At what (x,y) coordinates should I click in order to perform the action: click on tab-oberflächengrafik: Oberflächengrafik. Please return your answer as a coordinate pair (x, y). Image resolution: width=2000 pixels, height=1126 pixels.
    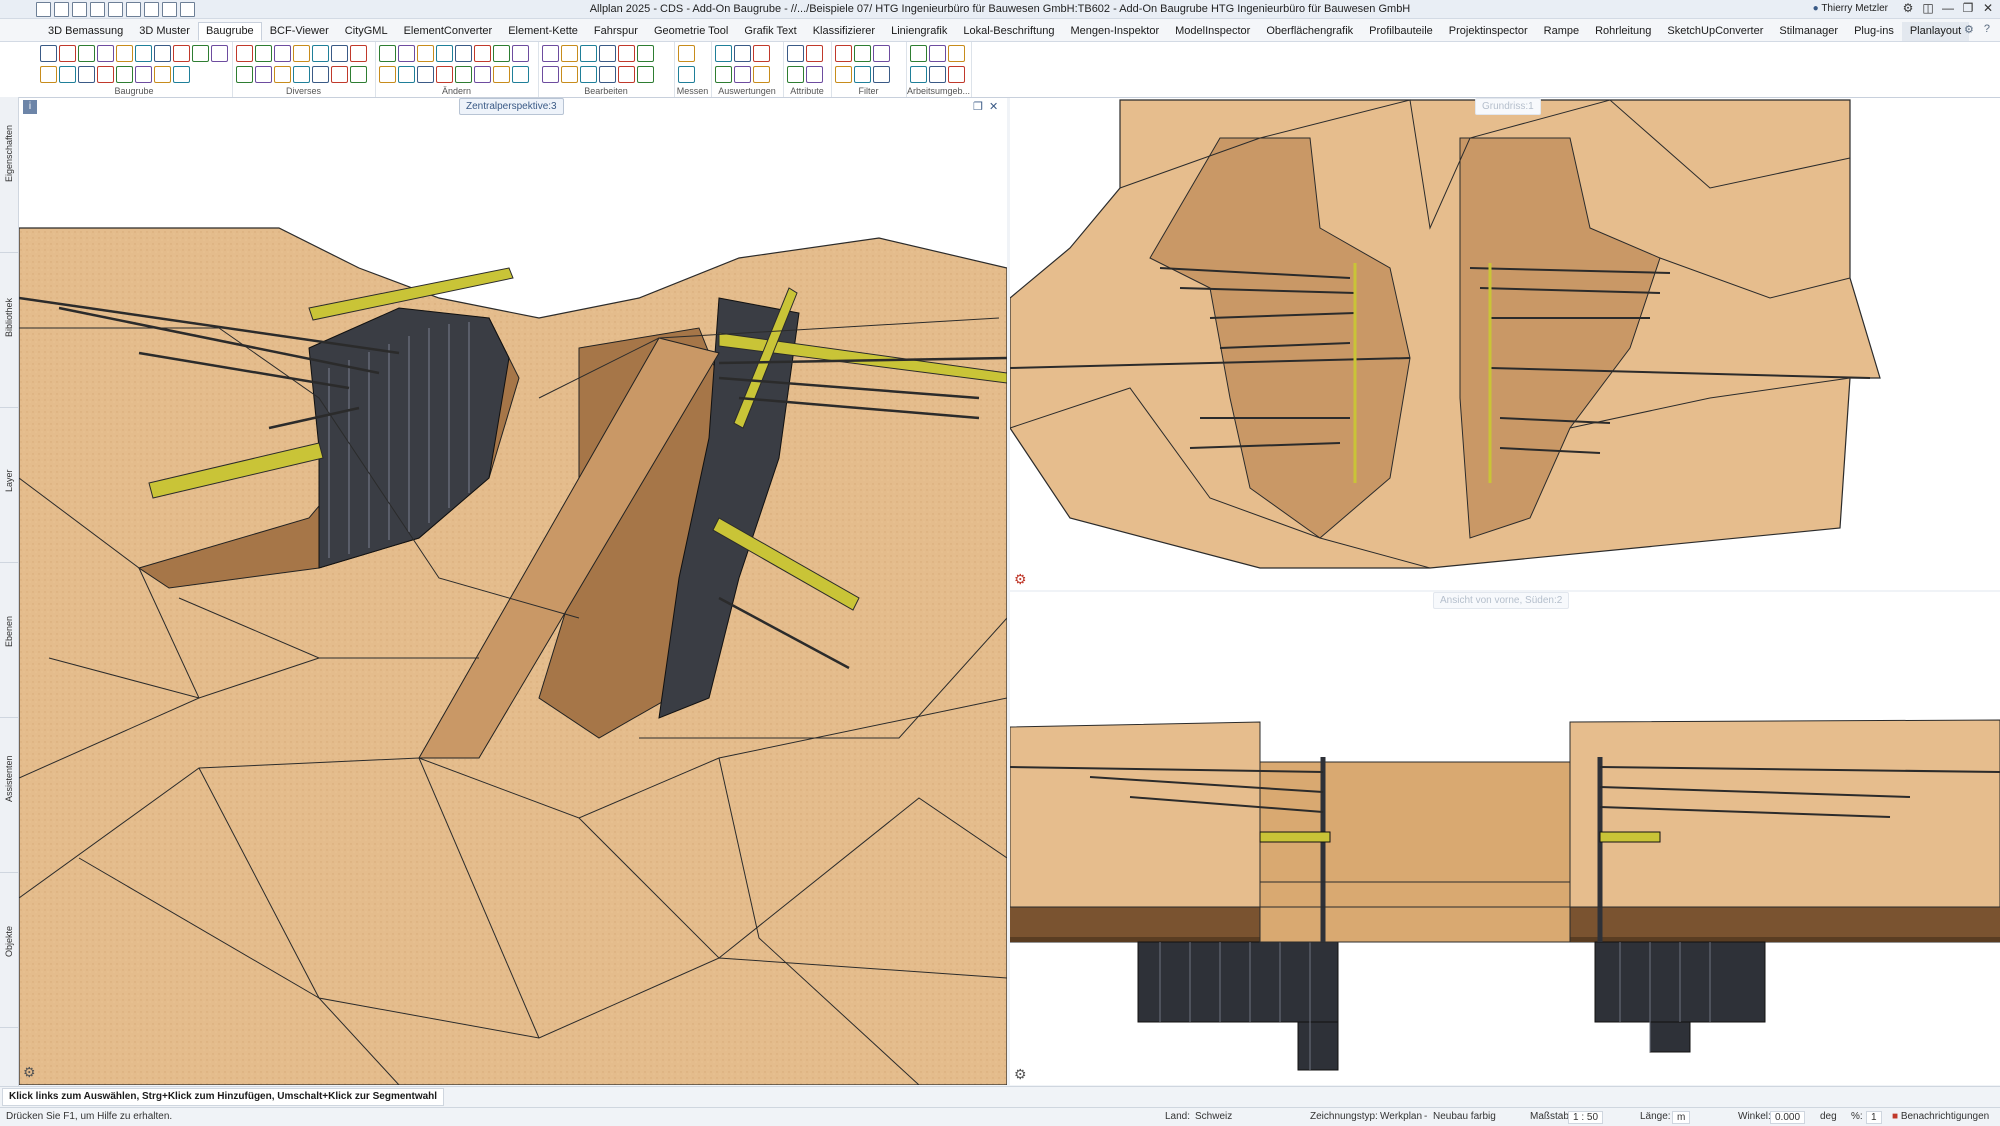
    Looking at the image, I should click on (1309, 31).